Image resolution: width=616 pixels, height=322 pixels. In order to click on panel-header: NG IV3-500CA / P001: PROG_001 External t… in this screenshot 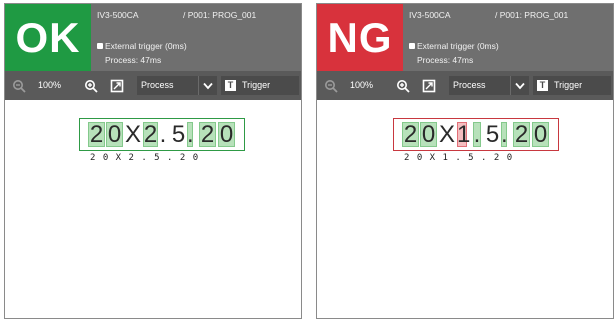, I will do `click(465, 37)`.